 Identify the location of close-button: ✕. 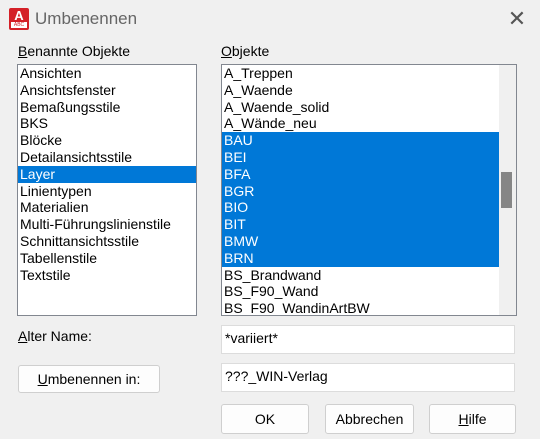
(517, 19).